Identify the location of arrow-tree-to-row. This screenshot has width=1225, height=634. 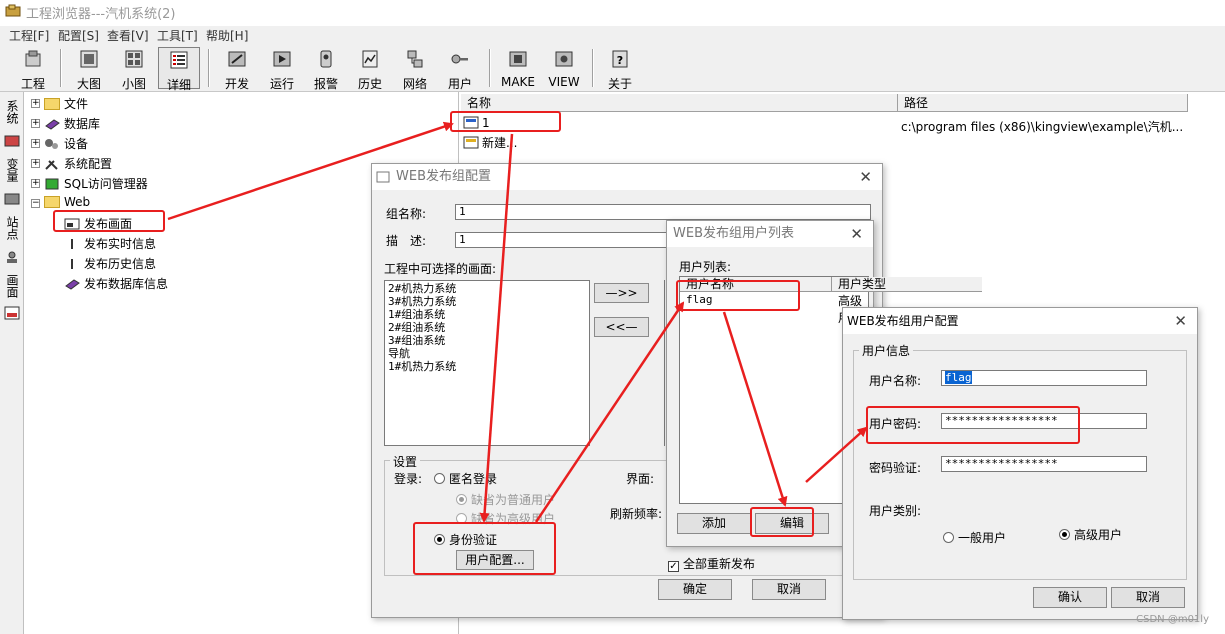
(310, 171).